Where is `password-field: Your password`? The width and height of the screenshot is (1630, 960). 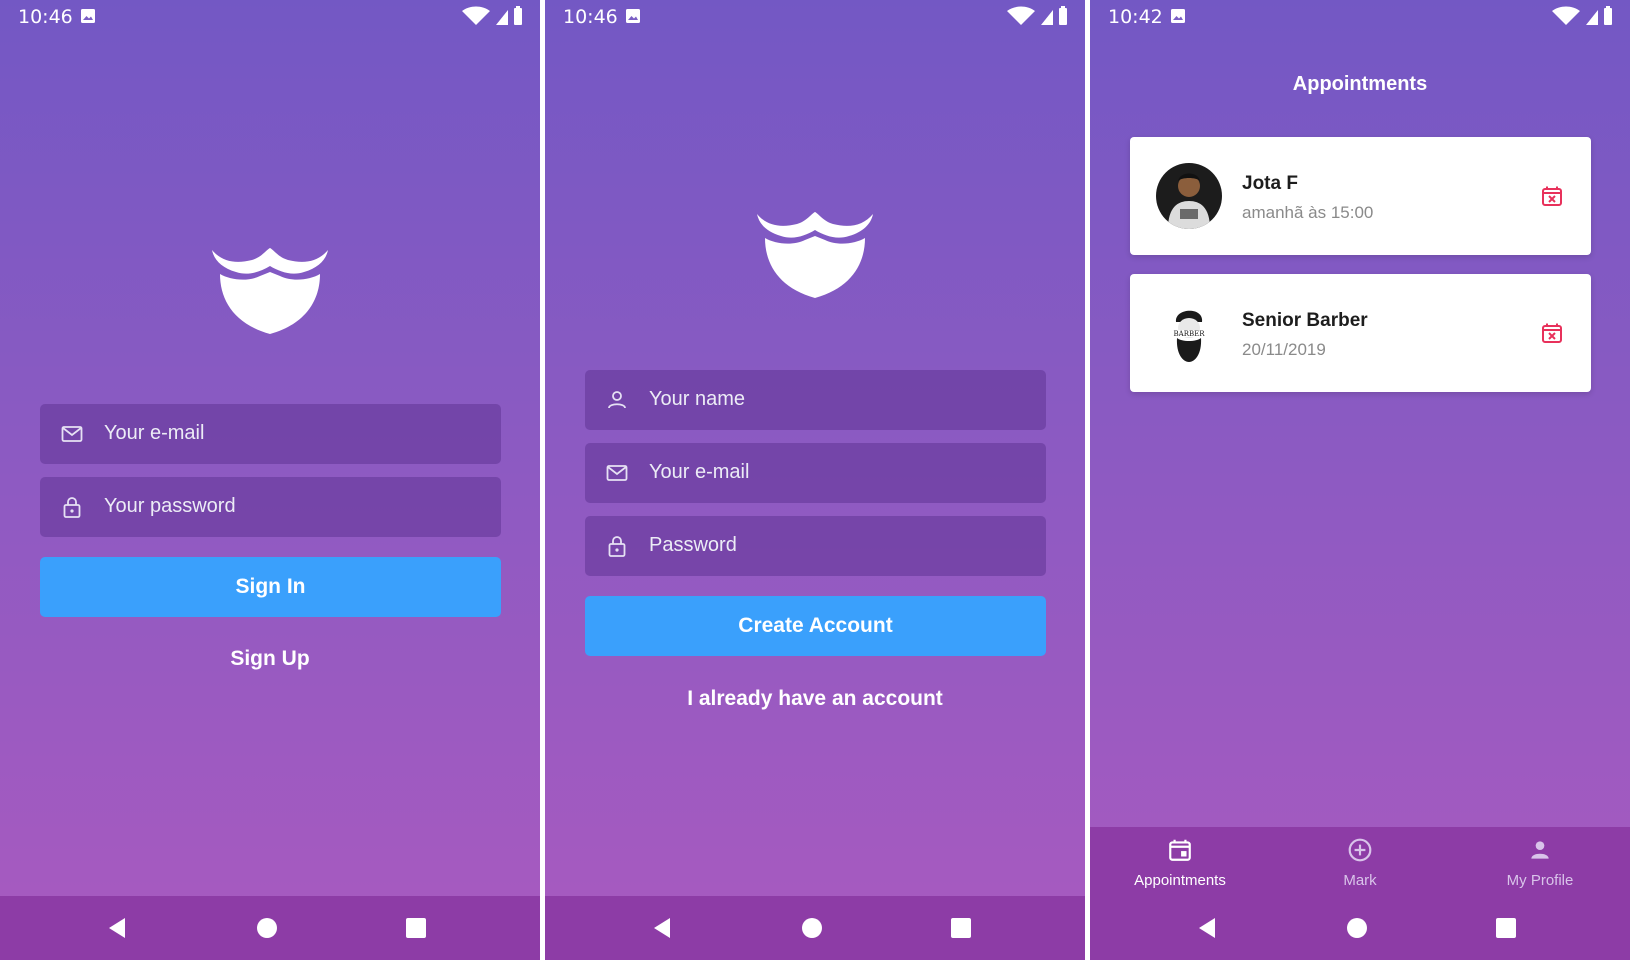 password-field: Your password is located at coordinates (270, 507).